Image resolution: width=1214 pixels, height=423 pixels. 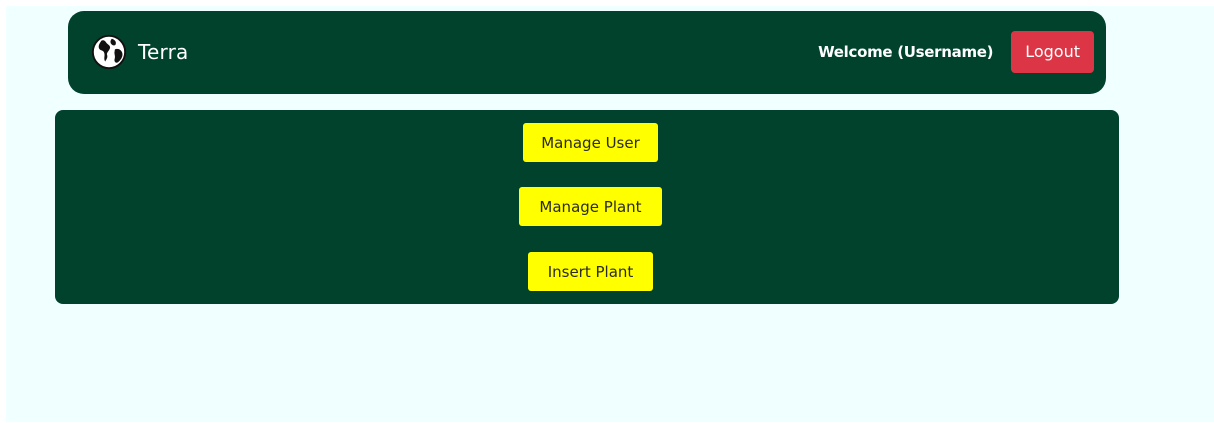 What do you see at coordinates (1052, 51) in the screenshot?
I see `logout-button: Logout` at bounding box center [1052, 51].